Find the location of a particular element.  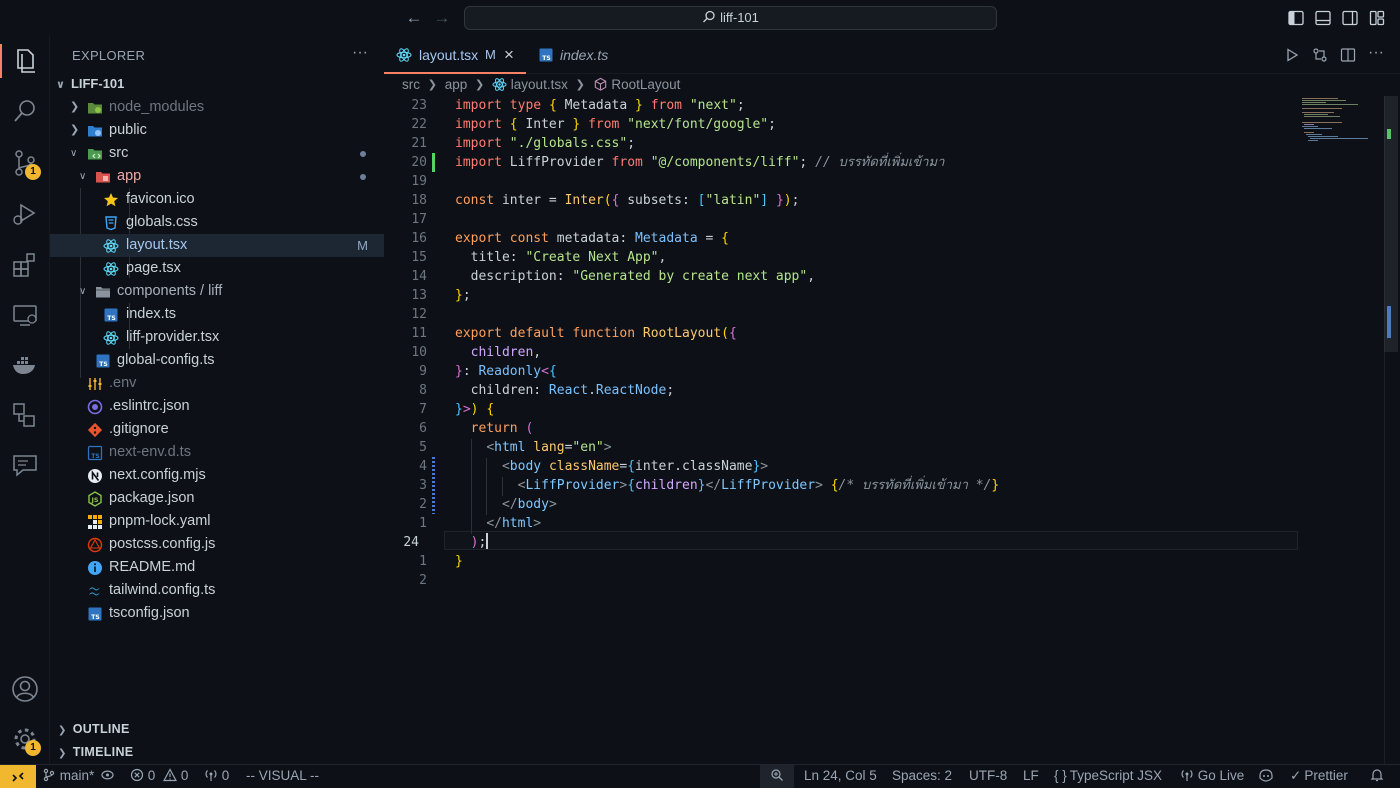

tree-item-gitignore: .gitignore is located at coordinates (217, 429).